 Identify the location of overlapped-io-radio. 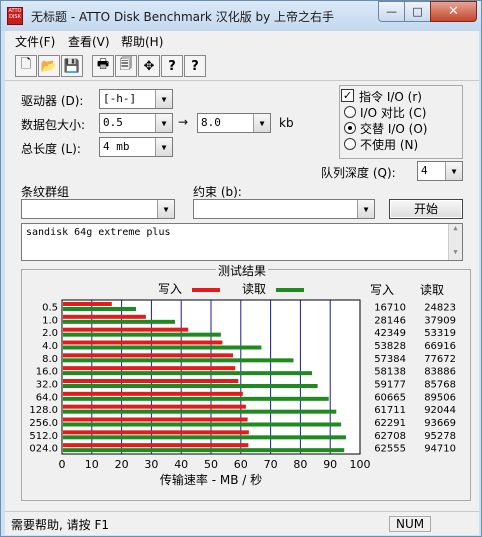
(350, 128).